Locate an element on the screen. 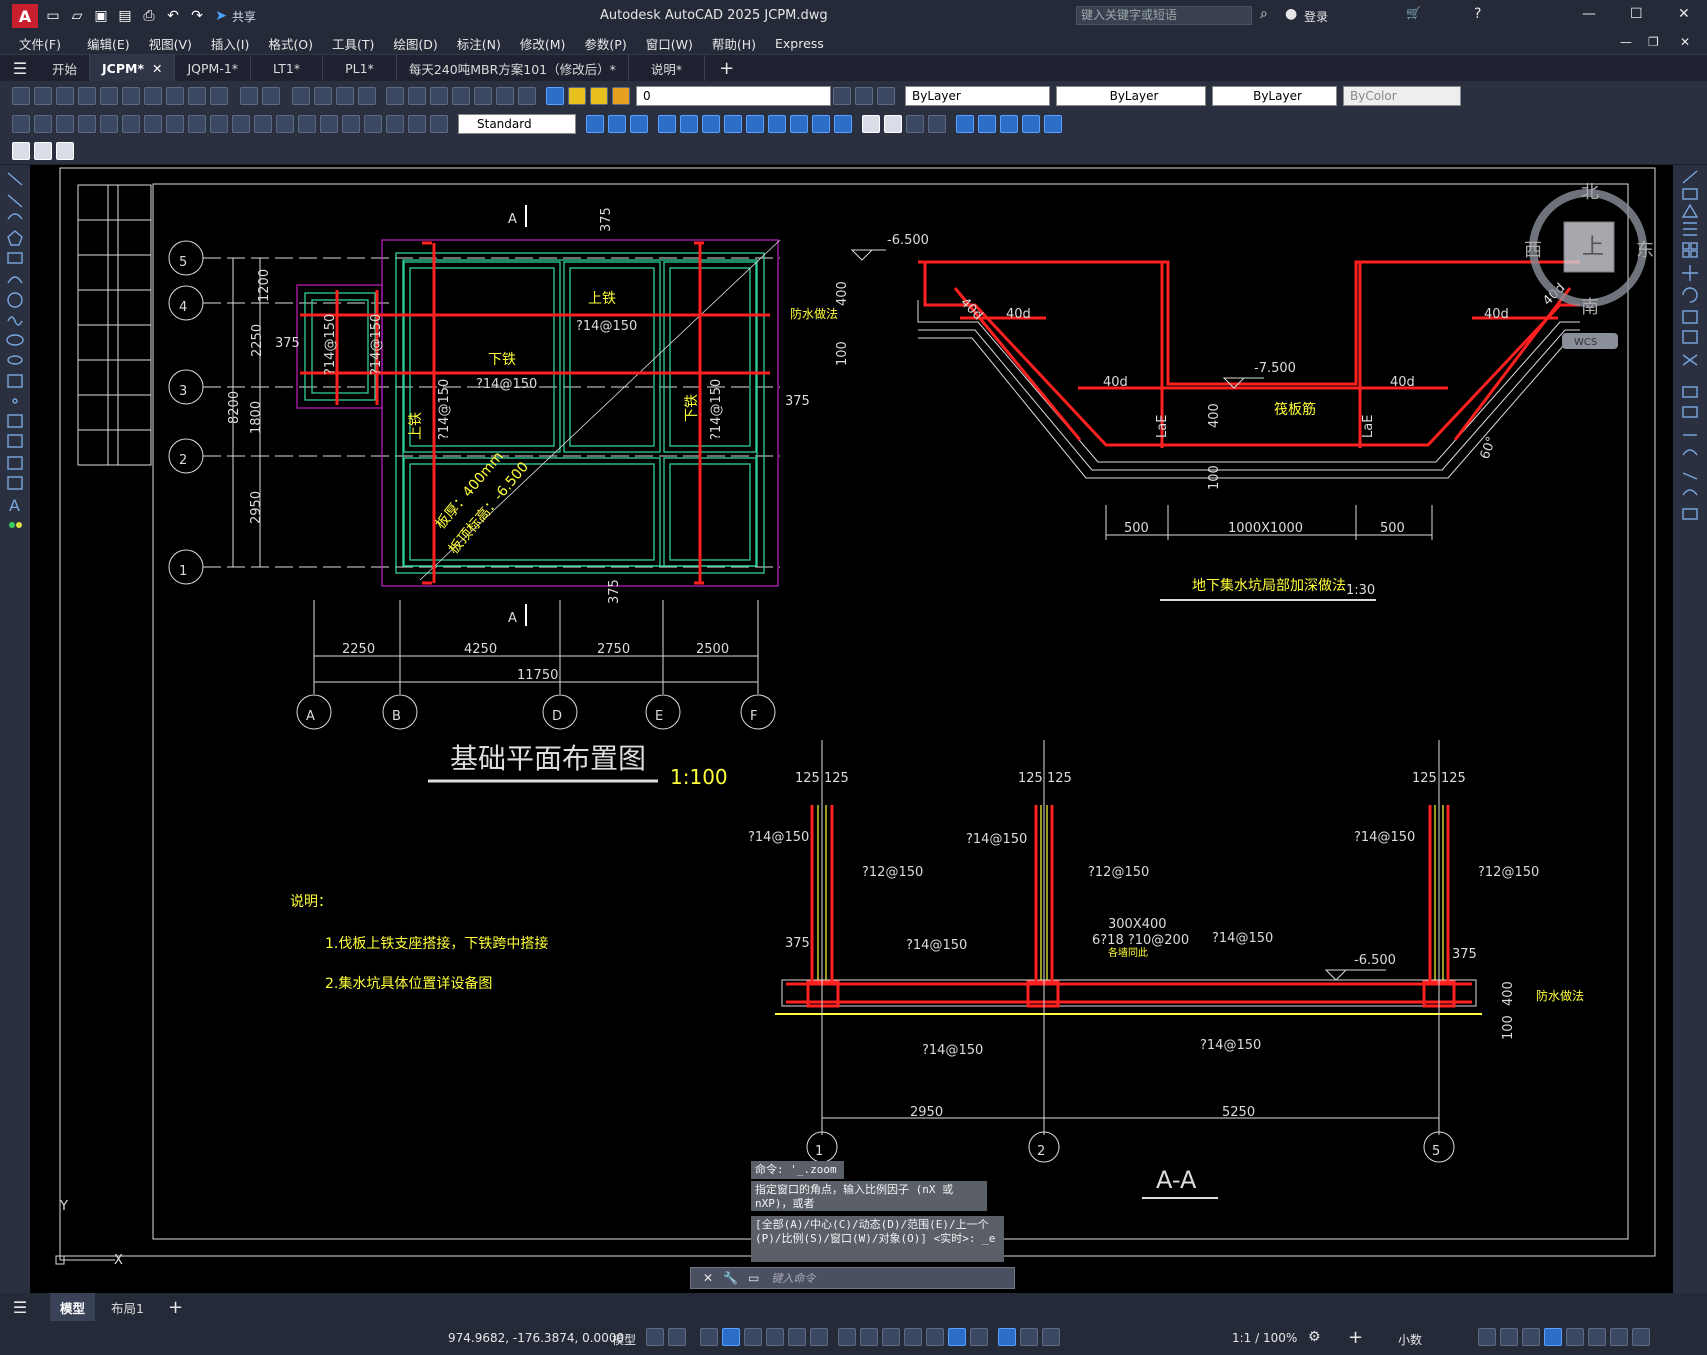  menu-insert: 插入(I) is located at coordinates (230, 43).